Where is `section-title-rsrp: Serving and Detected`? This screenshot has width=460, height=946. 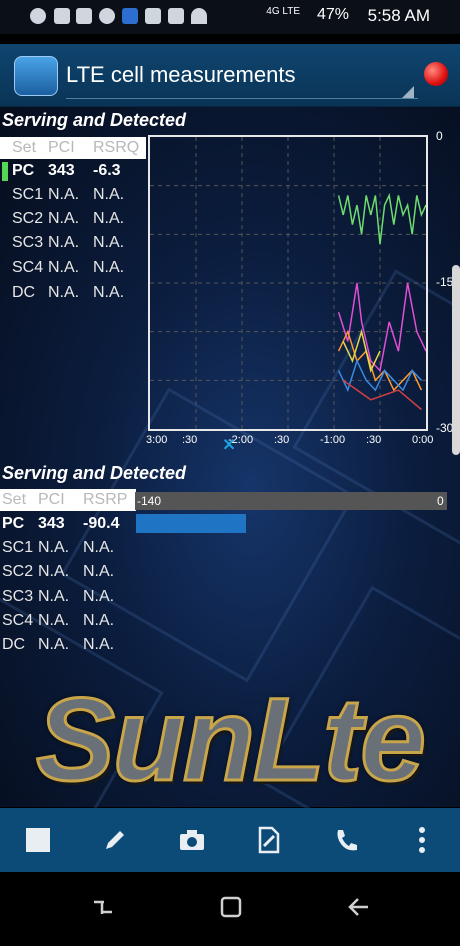
section-title-rsrp: Serving and Detected is located at coordinates (94, 473).